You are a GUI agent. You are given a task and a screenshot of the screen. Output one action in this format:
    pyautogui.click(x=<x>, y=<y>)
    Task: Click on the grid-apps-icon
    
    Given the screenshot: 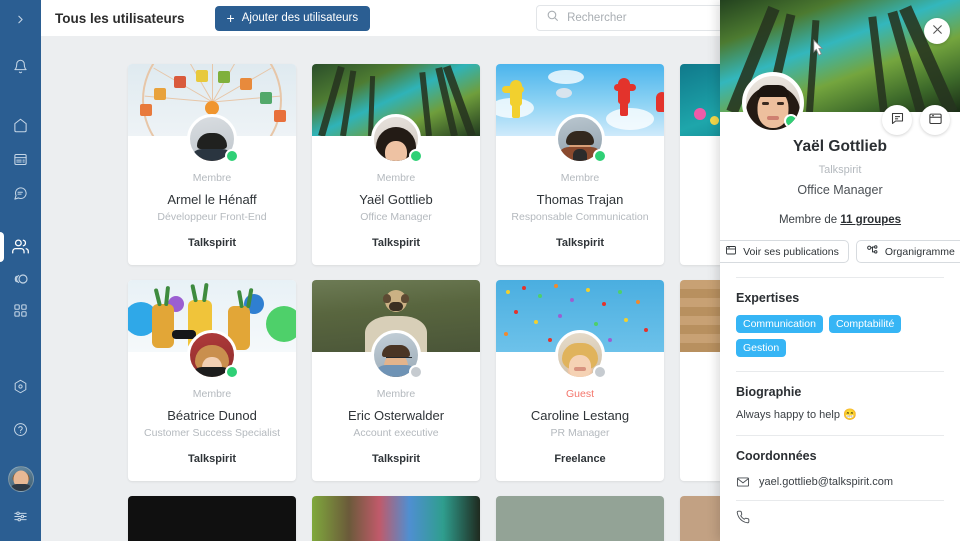 What is the action you would take?
    pyautogui.click(x=20, y=310)
    